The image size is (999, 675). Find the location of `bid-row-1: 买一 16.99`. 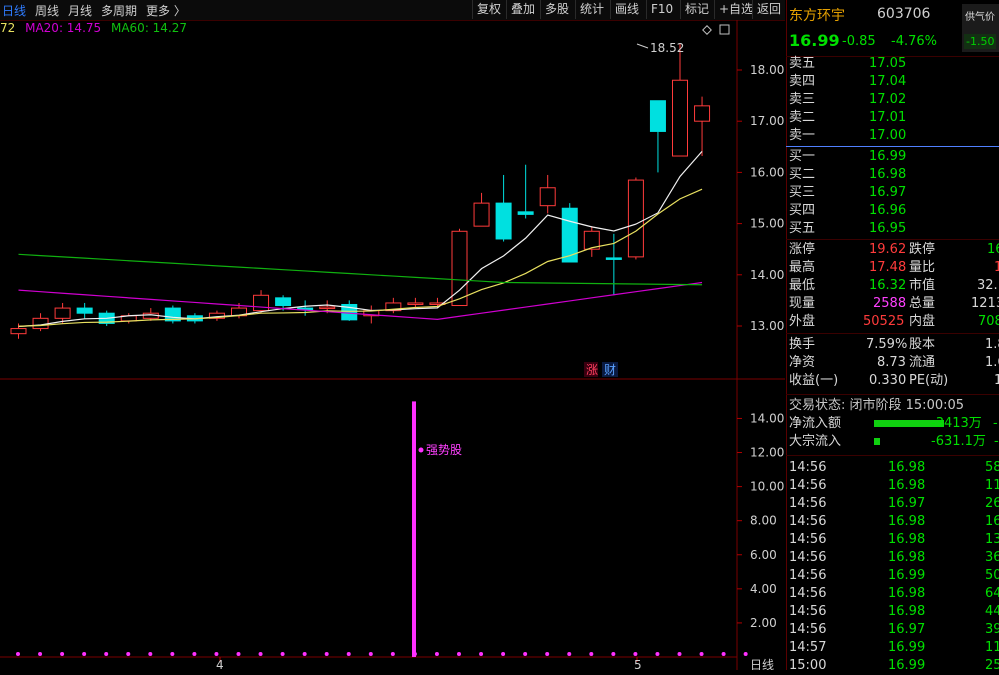

bid-row-1: 买一 16.99 is located at coordinates (848, 156).